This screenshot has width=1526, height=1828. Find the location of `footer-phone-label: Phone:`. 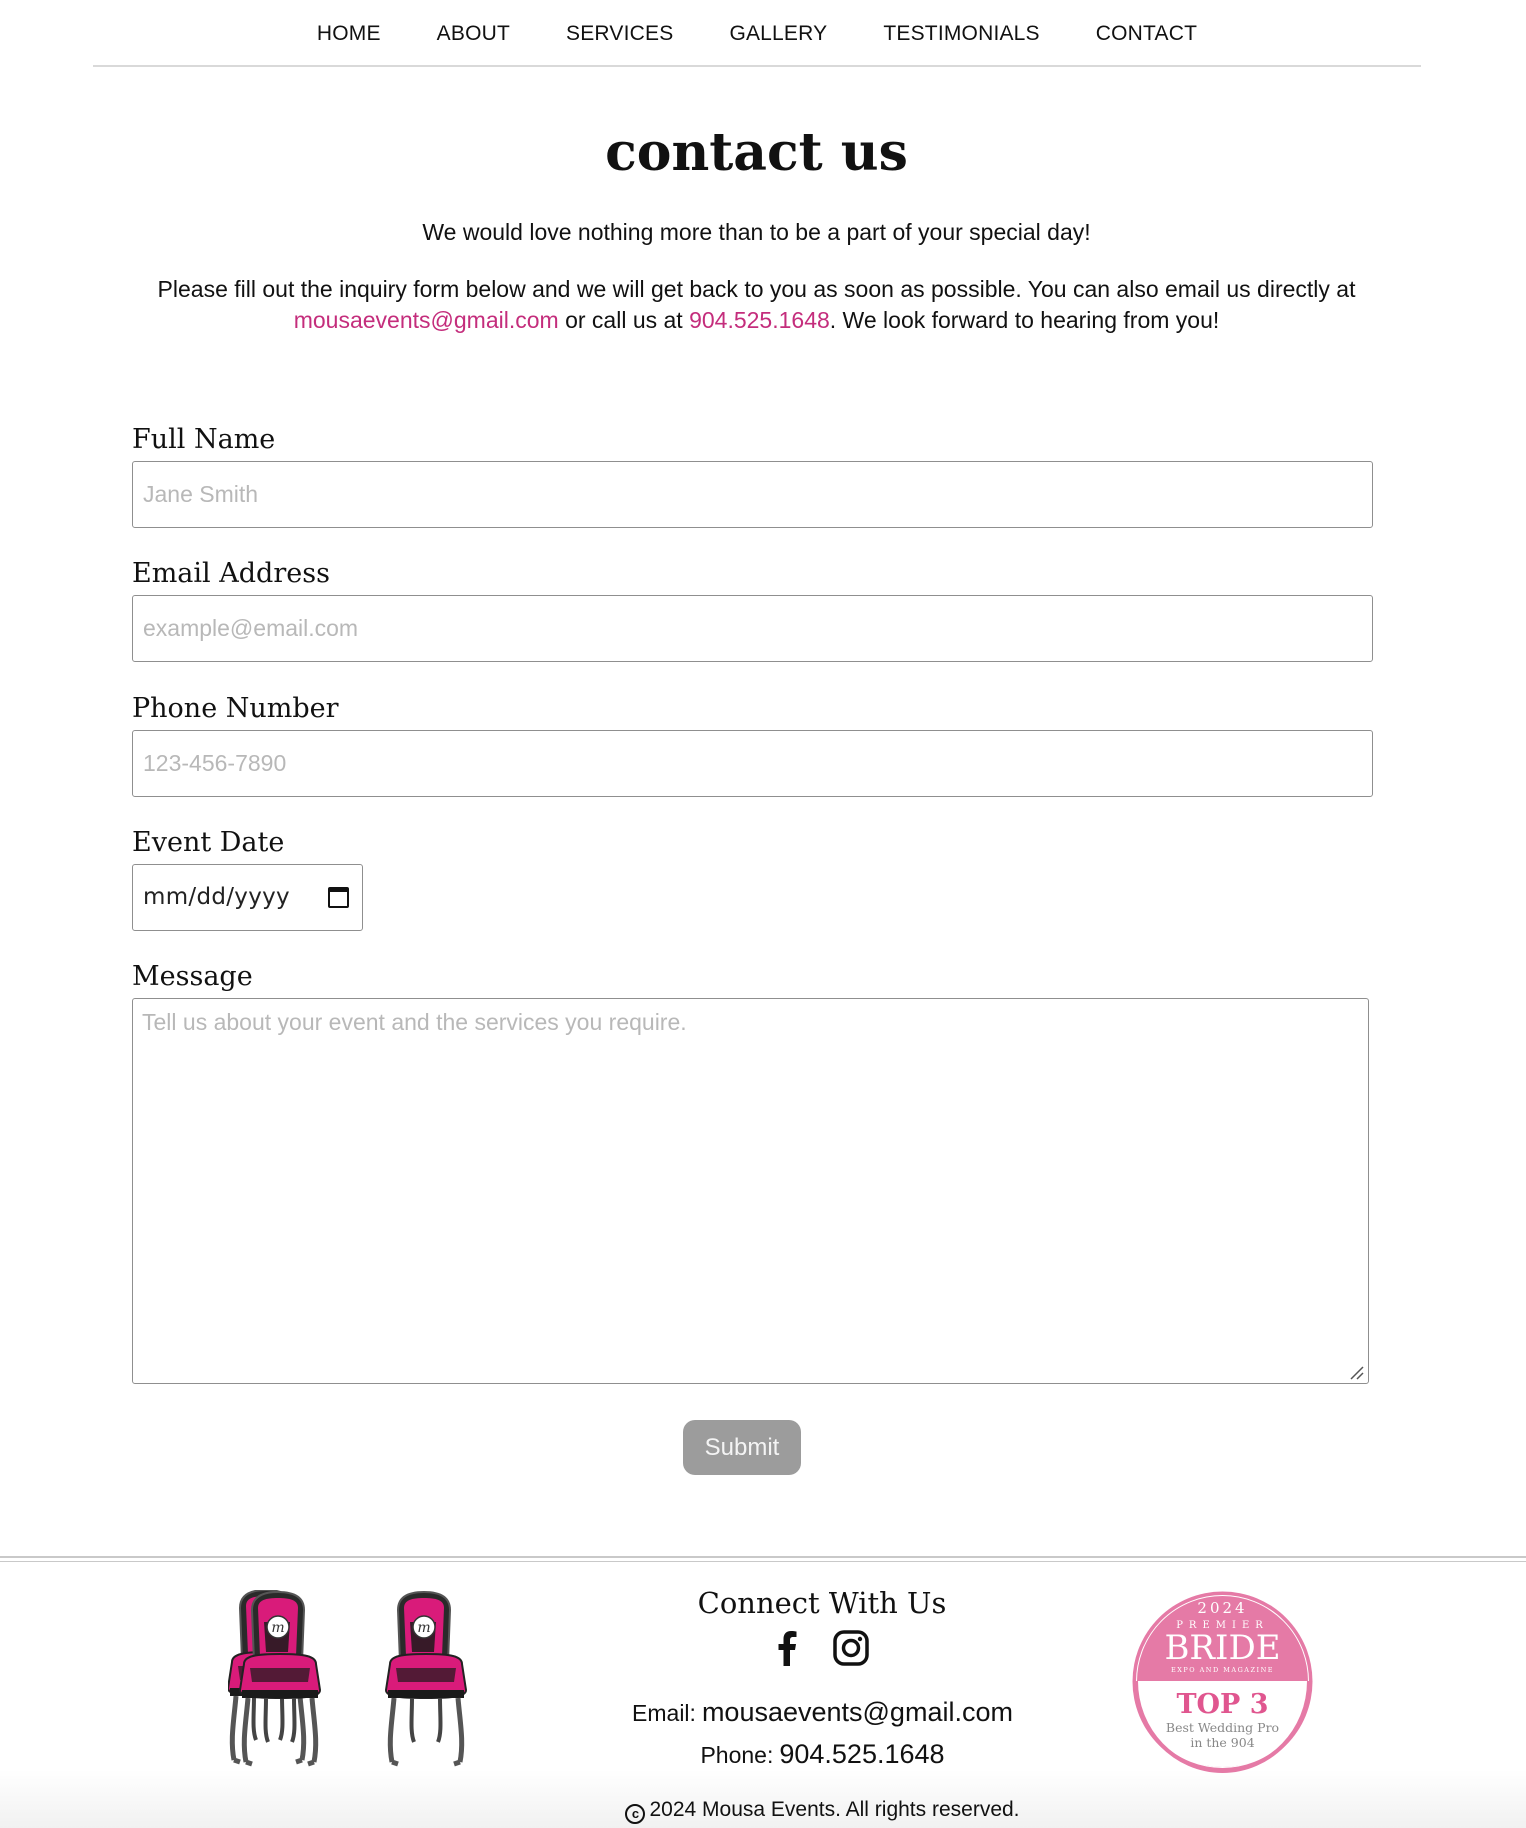

footer-phone-label: Phone: is located at coordinates (737, 1755).